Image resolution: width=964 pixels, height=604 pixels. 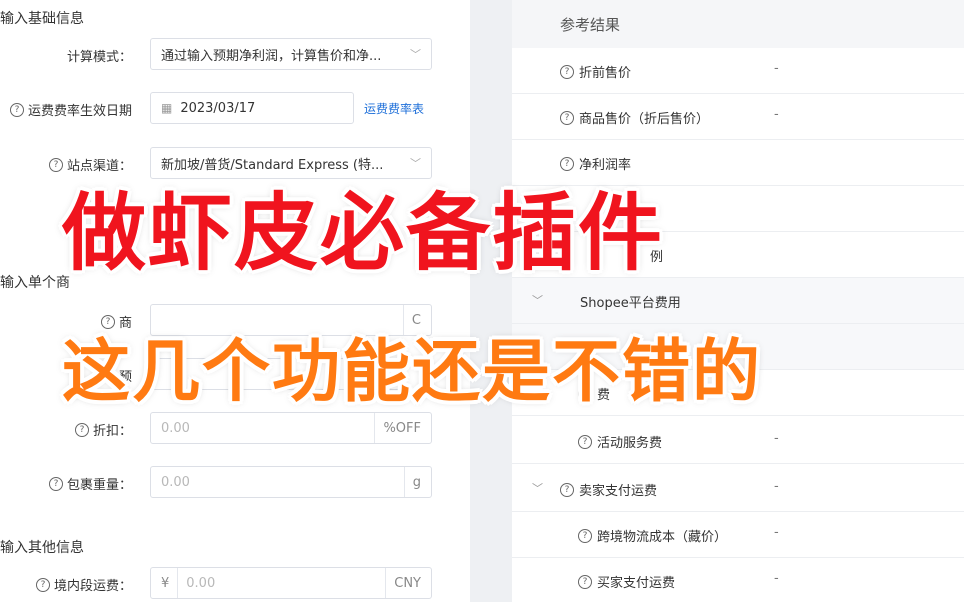 I want to click on result-row-activity-fee: ? 活动服务费 -, so click(x=738, y=441).